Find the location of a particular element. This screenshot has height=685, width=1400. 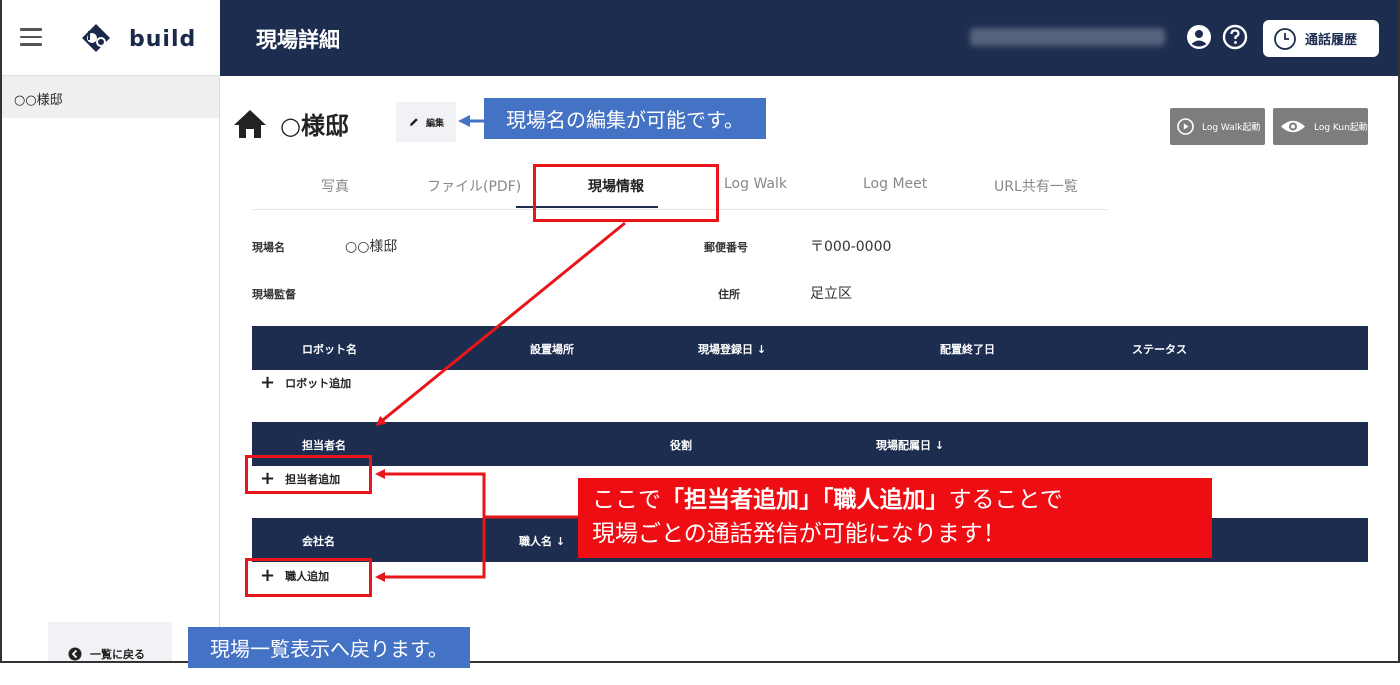

col-robot-name: ロボット名 is located at coordinates (329, 349).